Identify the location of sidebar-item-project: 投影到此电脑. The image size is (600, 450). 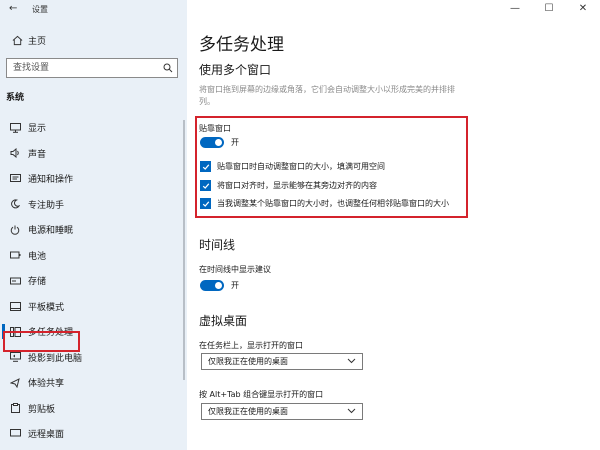
(93, 358).